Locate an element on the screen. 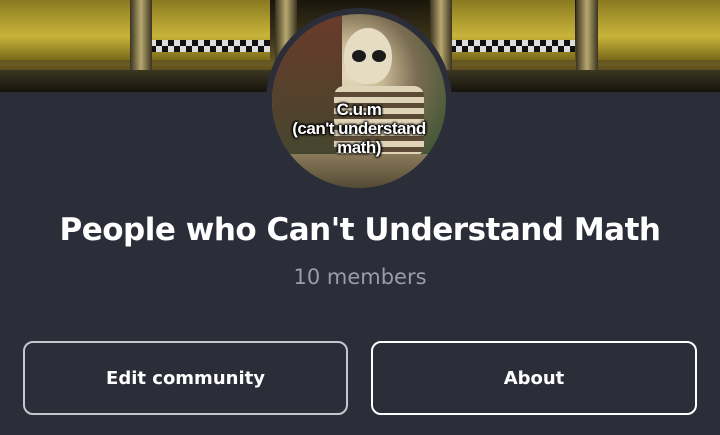 The height and width of the screenshot is (435, 720). edit-community-button: Edit community is located at coordinates (185, 378).